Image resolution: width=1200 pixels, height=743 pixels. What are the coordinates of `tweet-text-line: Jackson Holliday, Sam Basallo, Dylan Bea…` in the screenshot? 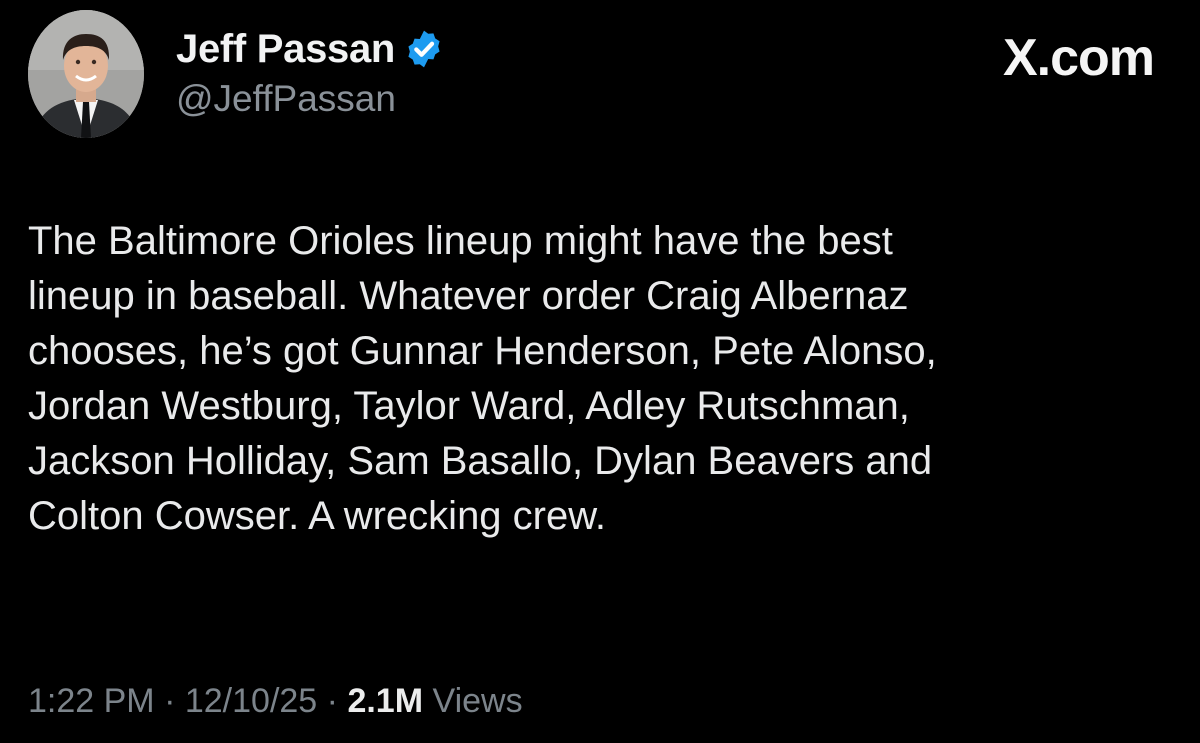 It's located at (480, 461).